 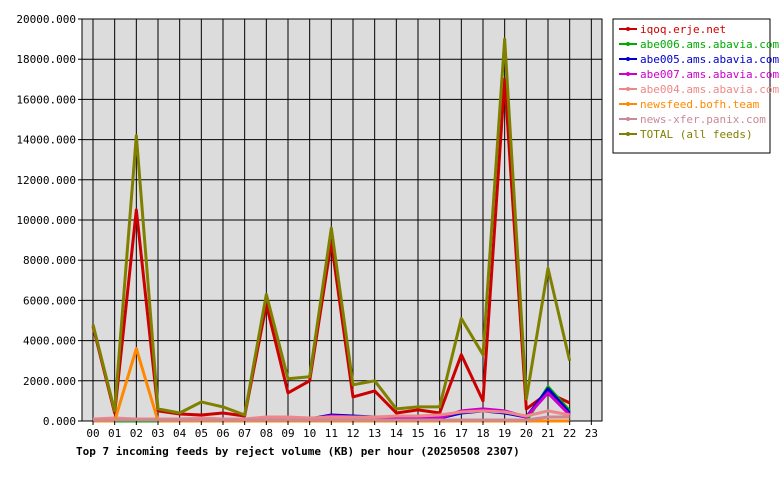 I want to click on legend-marker-news-xfer-panix-com, so click(x=628, y=119).